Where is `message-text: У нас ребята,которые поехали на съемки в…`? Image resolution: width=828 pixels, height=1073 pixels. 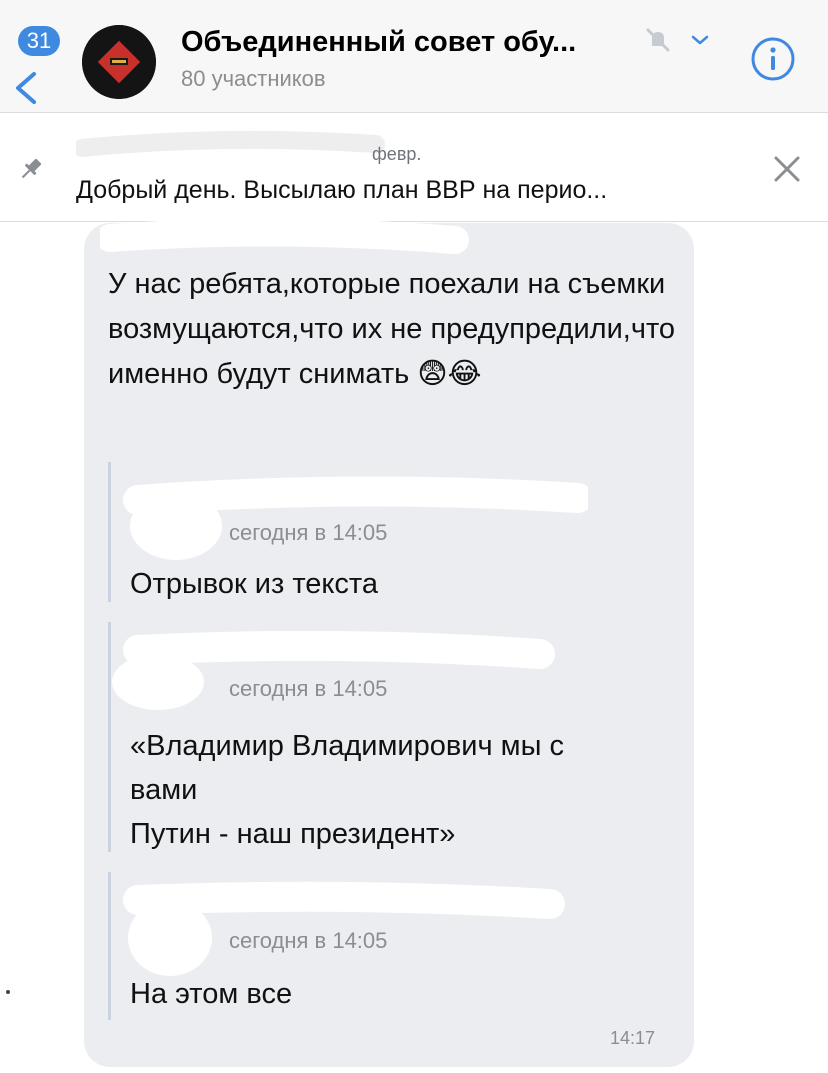
message-text: У нас ребята,которые поехали на съемки в… is located at coordinates (392, 329).